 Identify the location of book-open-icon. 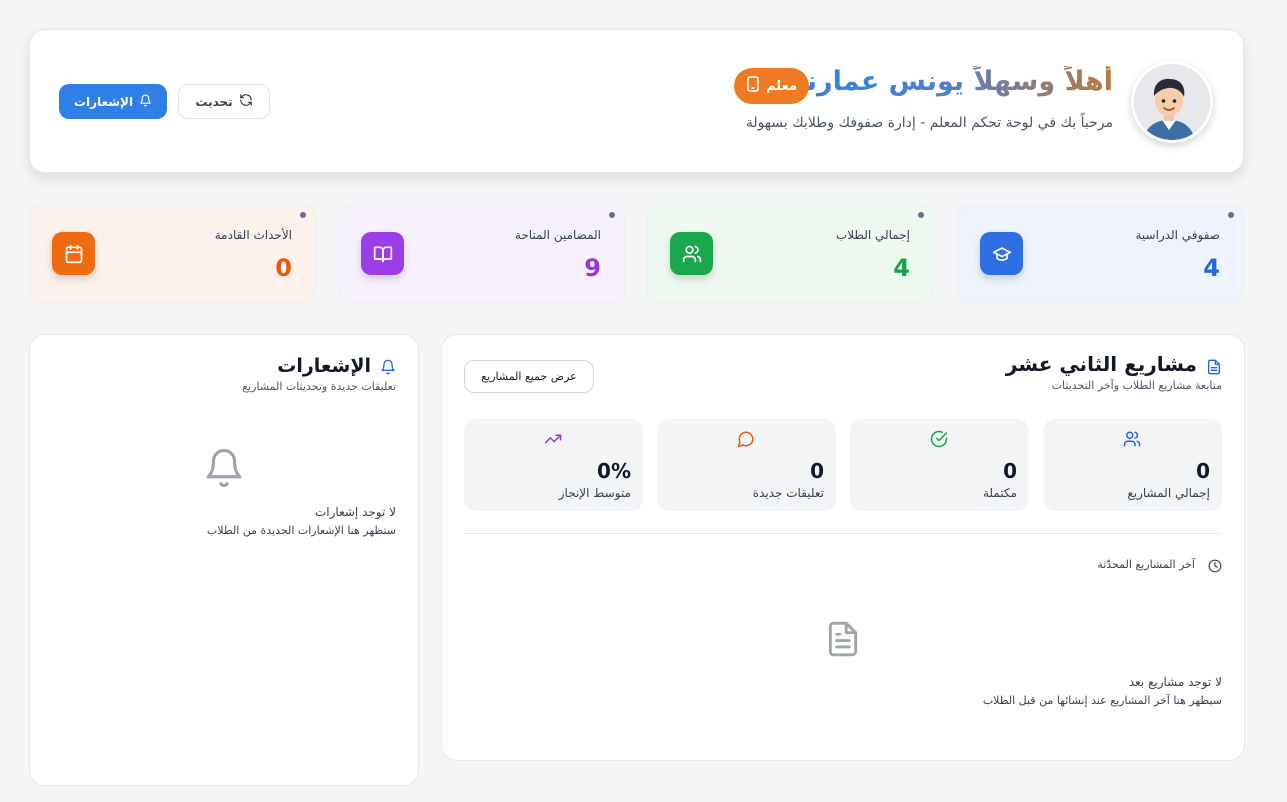
(382, 253).